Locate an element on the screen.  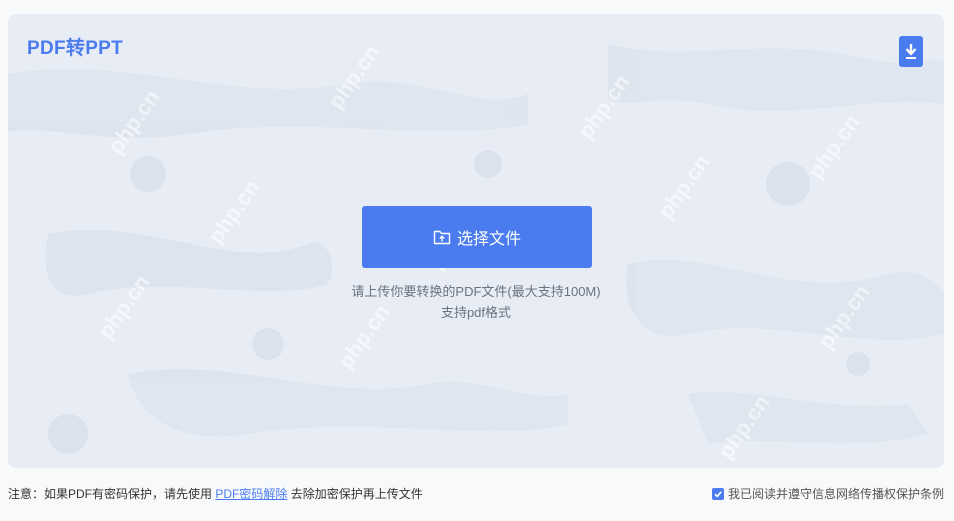
folder-upload-icon is located at coordinates (442, 237).